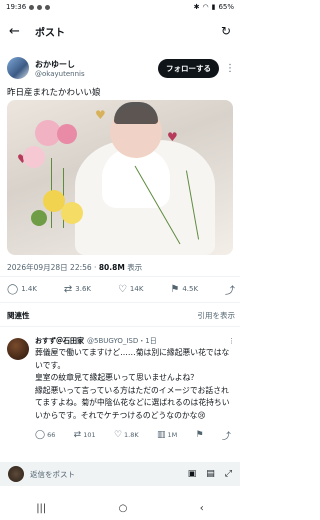 The height and width of the screenshot is (520, 320). What do you see at coordinates (59, 341) in the screenshot?
I see `reply-author-name: おすず＠石田家` at bounding box center [59, 341].